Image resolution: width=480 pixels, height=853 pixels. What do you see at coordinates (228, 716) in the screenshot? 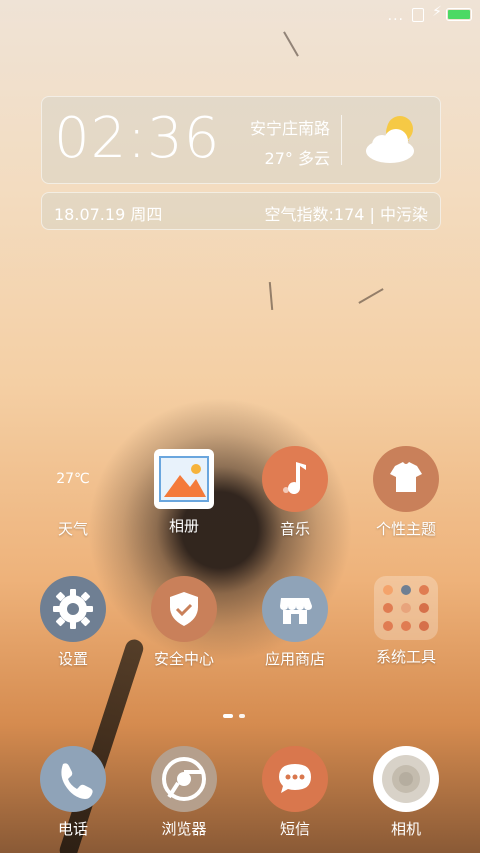
I see `page-dot-active` at bounding box center [228, 716].